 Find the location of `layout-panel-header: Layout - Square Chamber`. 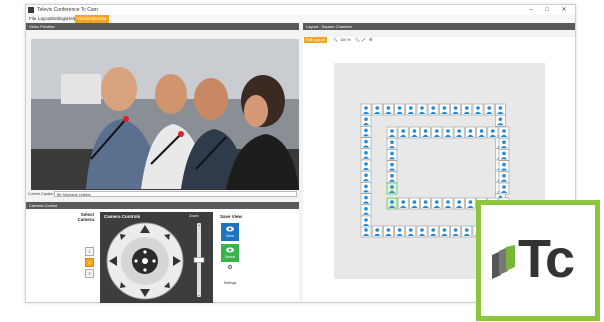

layout-panel-header: Layout - Square Chamber is located at coordinates (439, 26).